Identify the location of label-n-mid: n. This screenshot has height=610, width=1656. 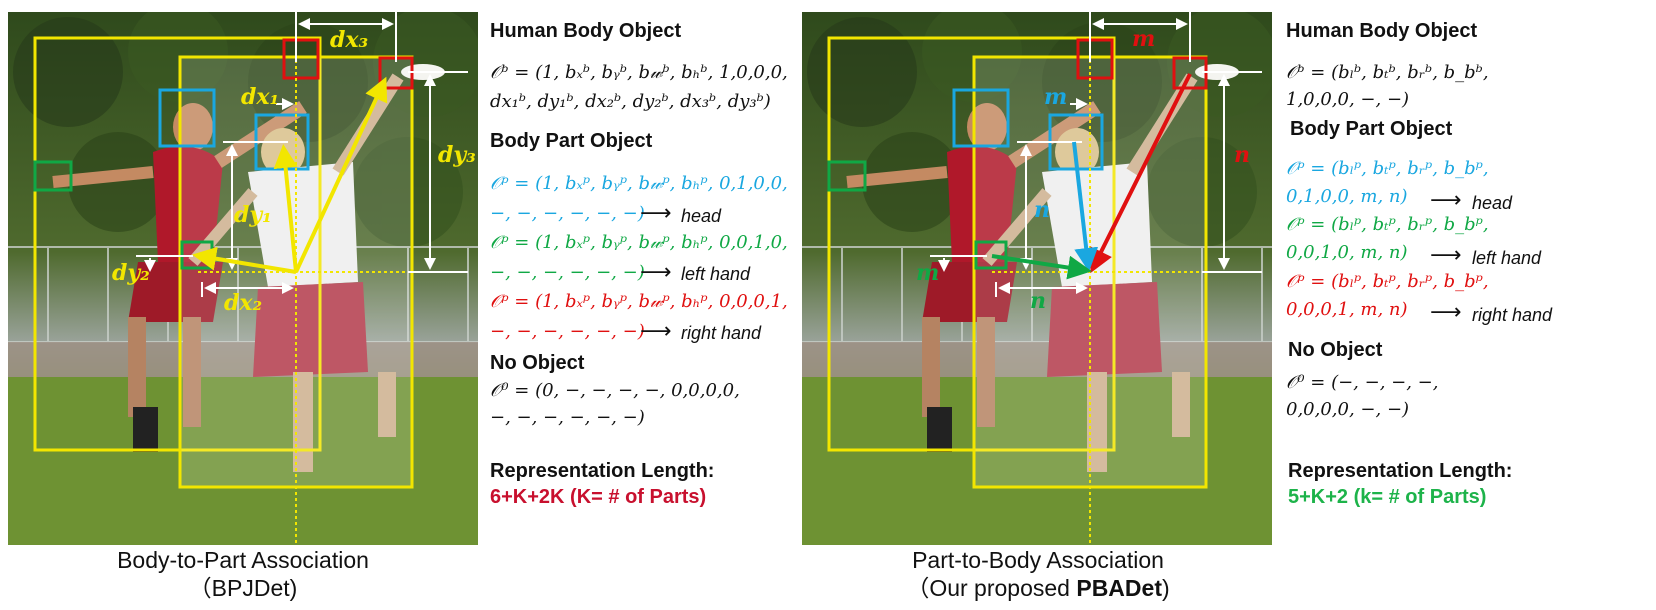
(1042, 210).